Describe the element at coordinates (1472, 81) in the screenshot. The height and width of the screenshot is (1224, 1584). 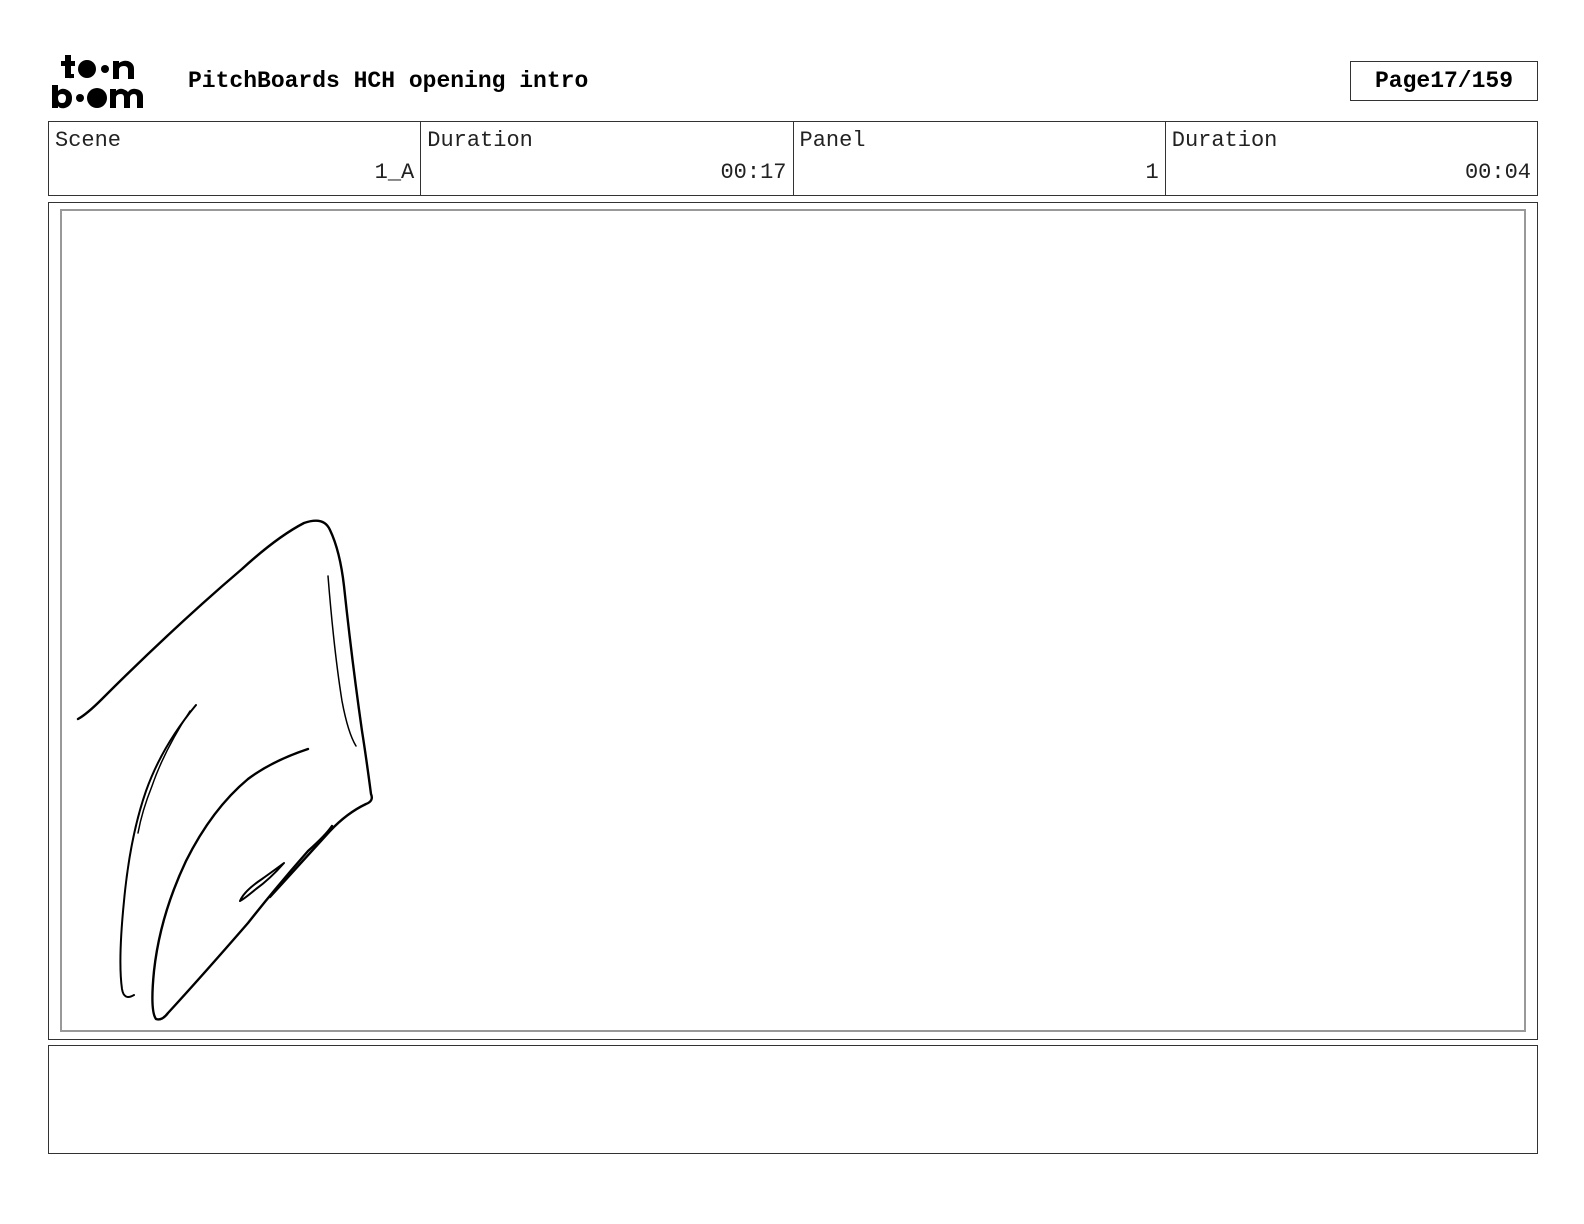
I see `page-number: 17/159` at that location.